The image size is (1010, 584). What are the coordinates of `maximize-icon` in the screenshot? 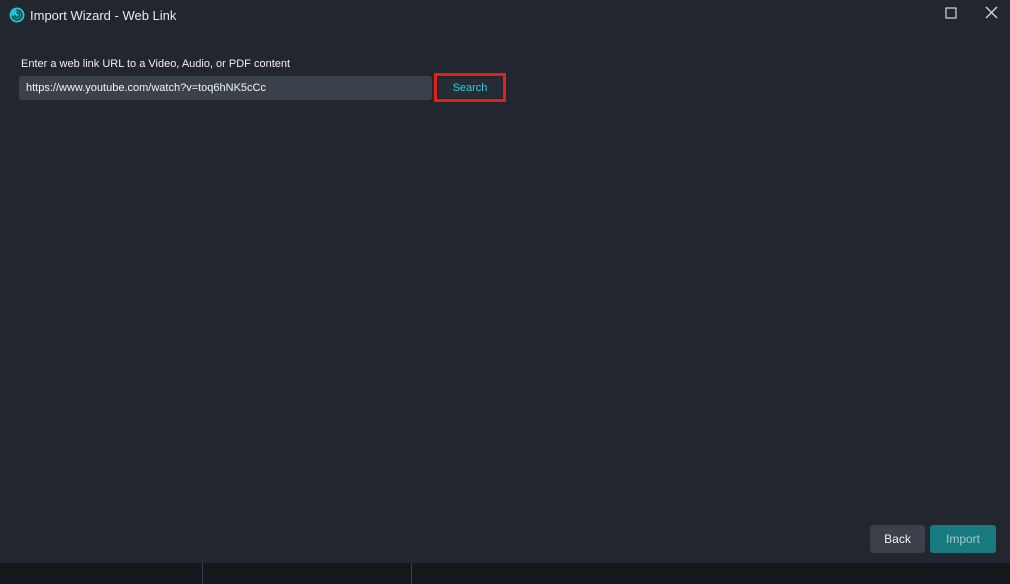 It's located at (951, 15).